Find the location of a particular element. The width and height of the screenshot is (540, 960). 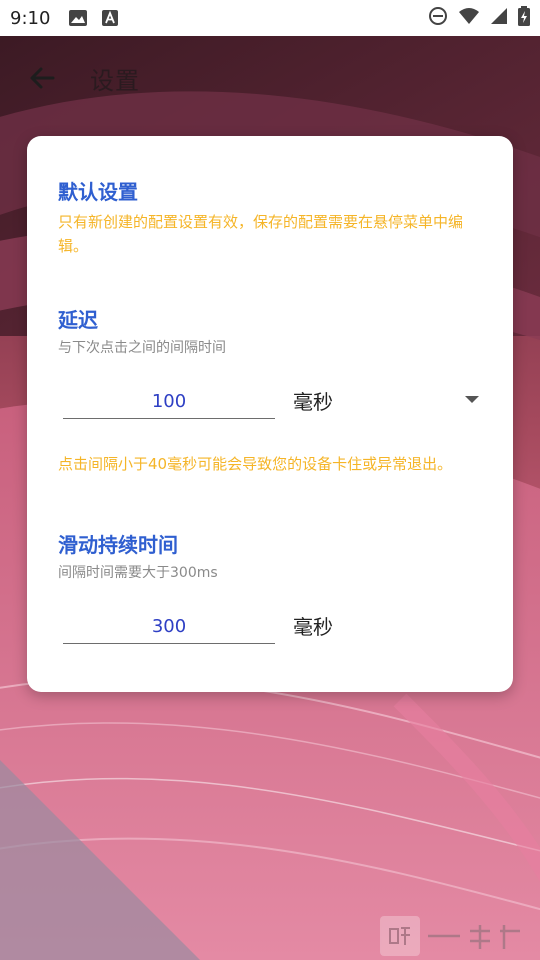

default-settings-note: 只有新创建的配置设置有效，保存的配置需要在悬停菜单中编辑。 is located at coordinates (261, 234).